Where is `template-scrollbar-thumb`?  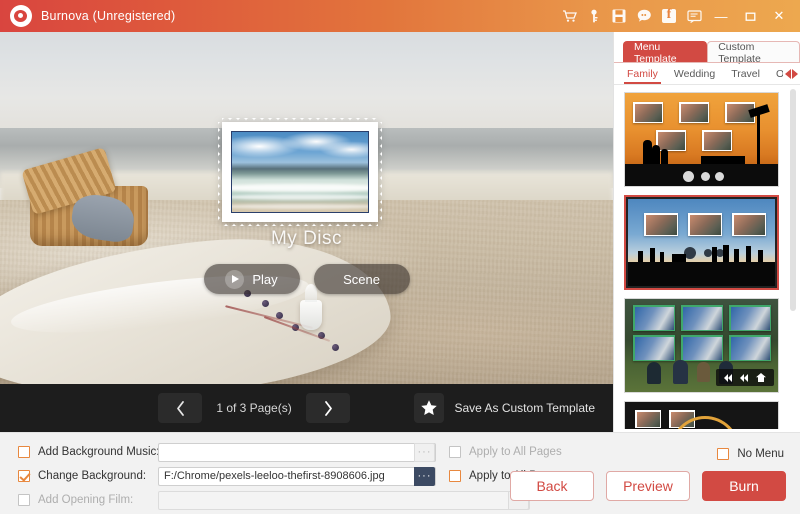 template-scrollbar-thumb is located at coordinates (793, 200).